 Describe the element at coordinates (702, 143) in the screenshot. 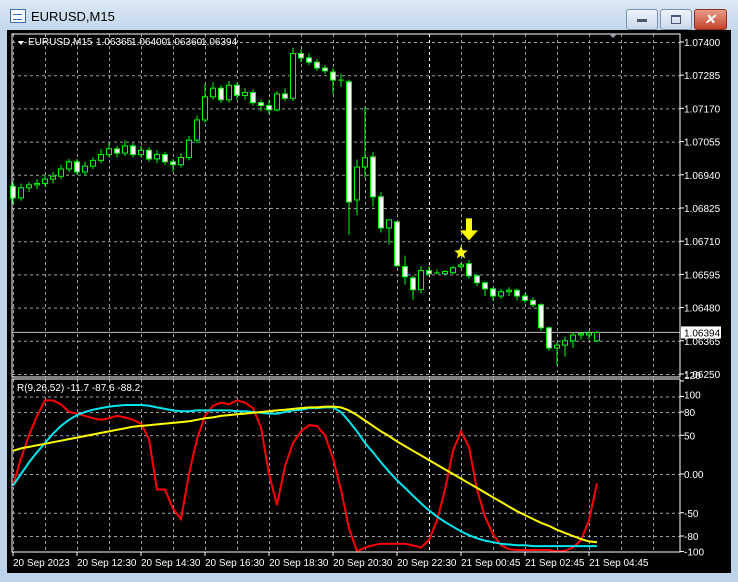

I see `price-axis-label: 1.07055` at that location.